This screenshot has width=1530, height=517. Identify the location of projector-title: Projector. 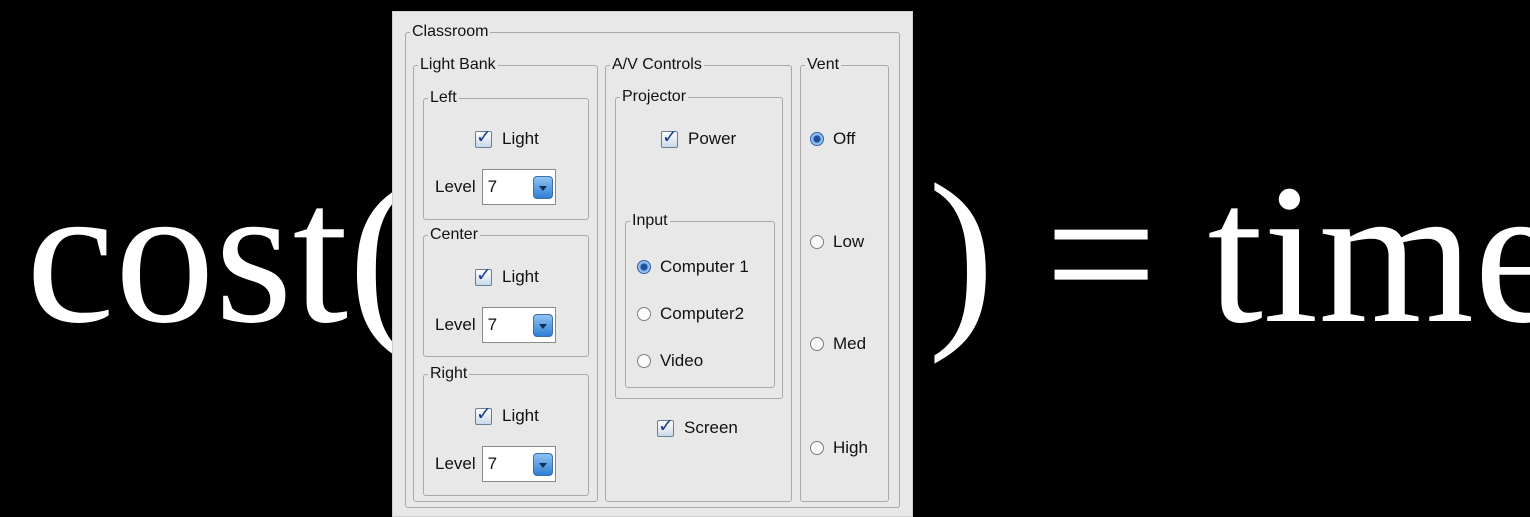
(654, 96).